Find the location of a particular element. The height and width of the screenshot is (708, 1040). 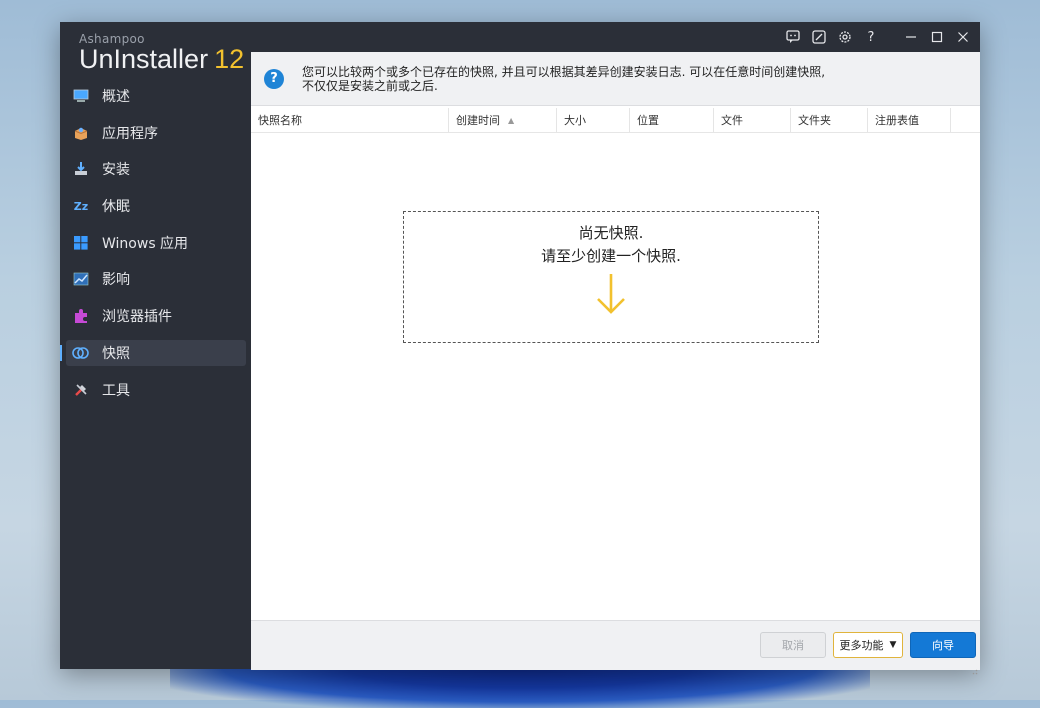

cancel-button-label: 取消 is located at coordinates (793, 645).